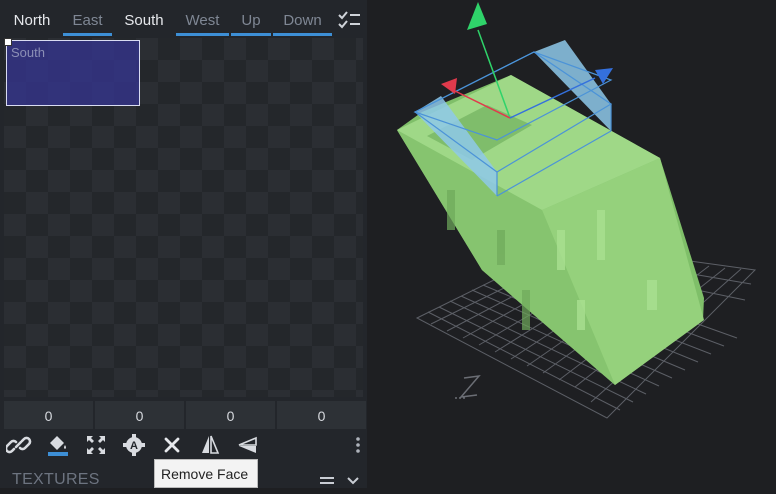 This screenshot has height=494, width=776. Describe the element at coordinates (353, 481) in the screenshot. I see `collapse-chevron-icon` at that location.